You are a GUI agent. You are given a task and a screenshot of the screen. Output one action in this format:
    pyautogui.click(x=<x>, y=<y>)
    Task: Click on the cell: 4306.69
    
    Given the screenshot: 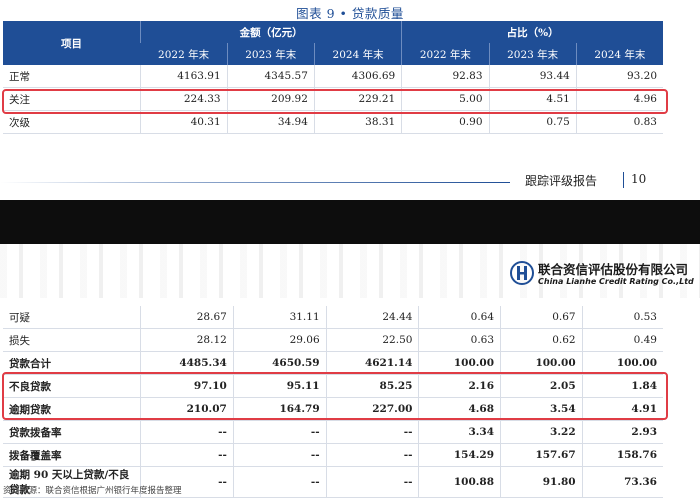 What is the action you would take?
    pyautogui.click(x=357, y=76)
    